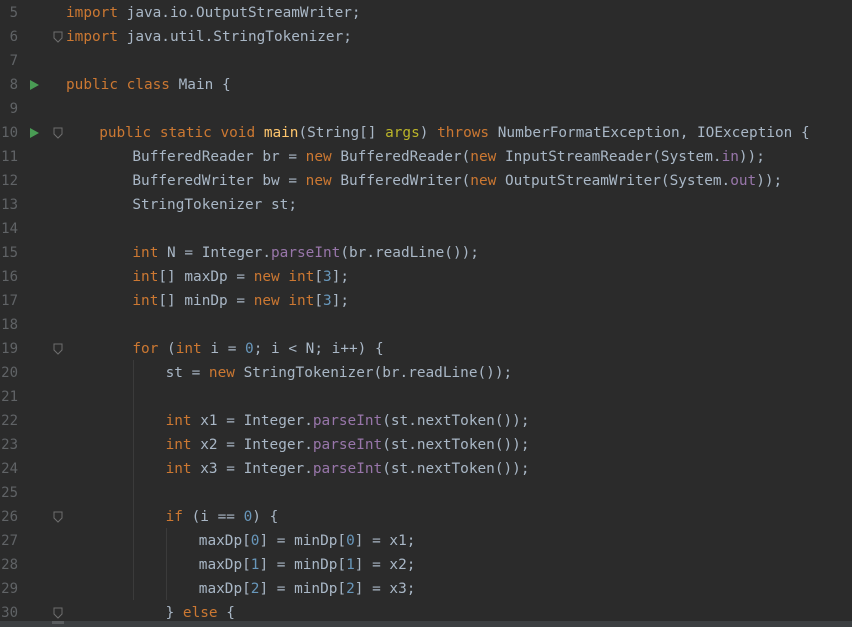 The width and height of the screenshot is (852, 627). Describe the element at coordinates (228, 349) in the screenshot. I see `code-token: i =` at that location.